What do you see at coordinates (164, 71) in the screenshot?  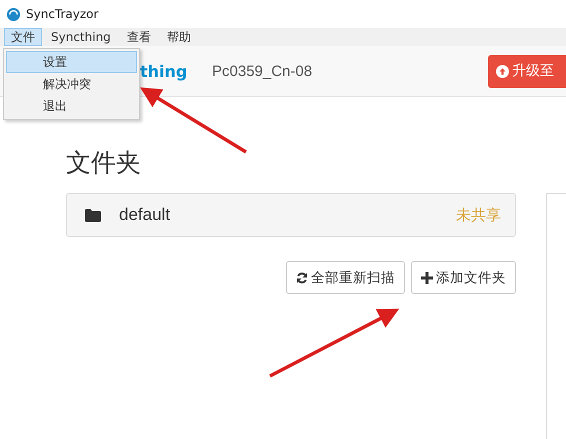 I see `brand-name: thing` at bounding box center [164, 71].